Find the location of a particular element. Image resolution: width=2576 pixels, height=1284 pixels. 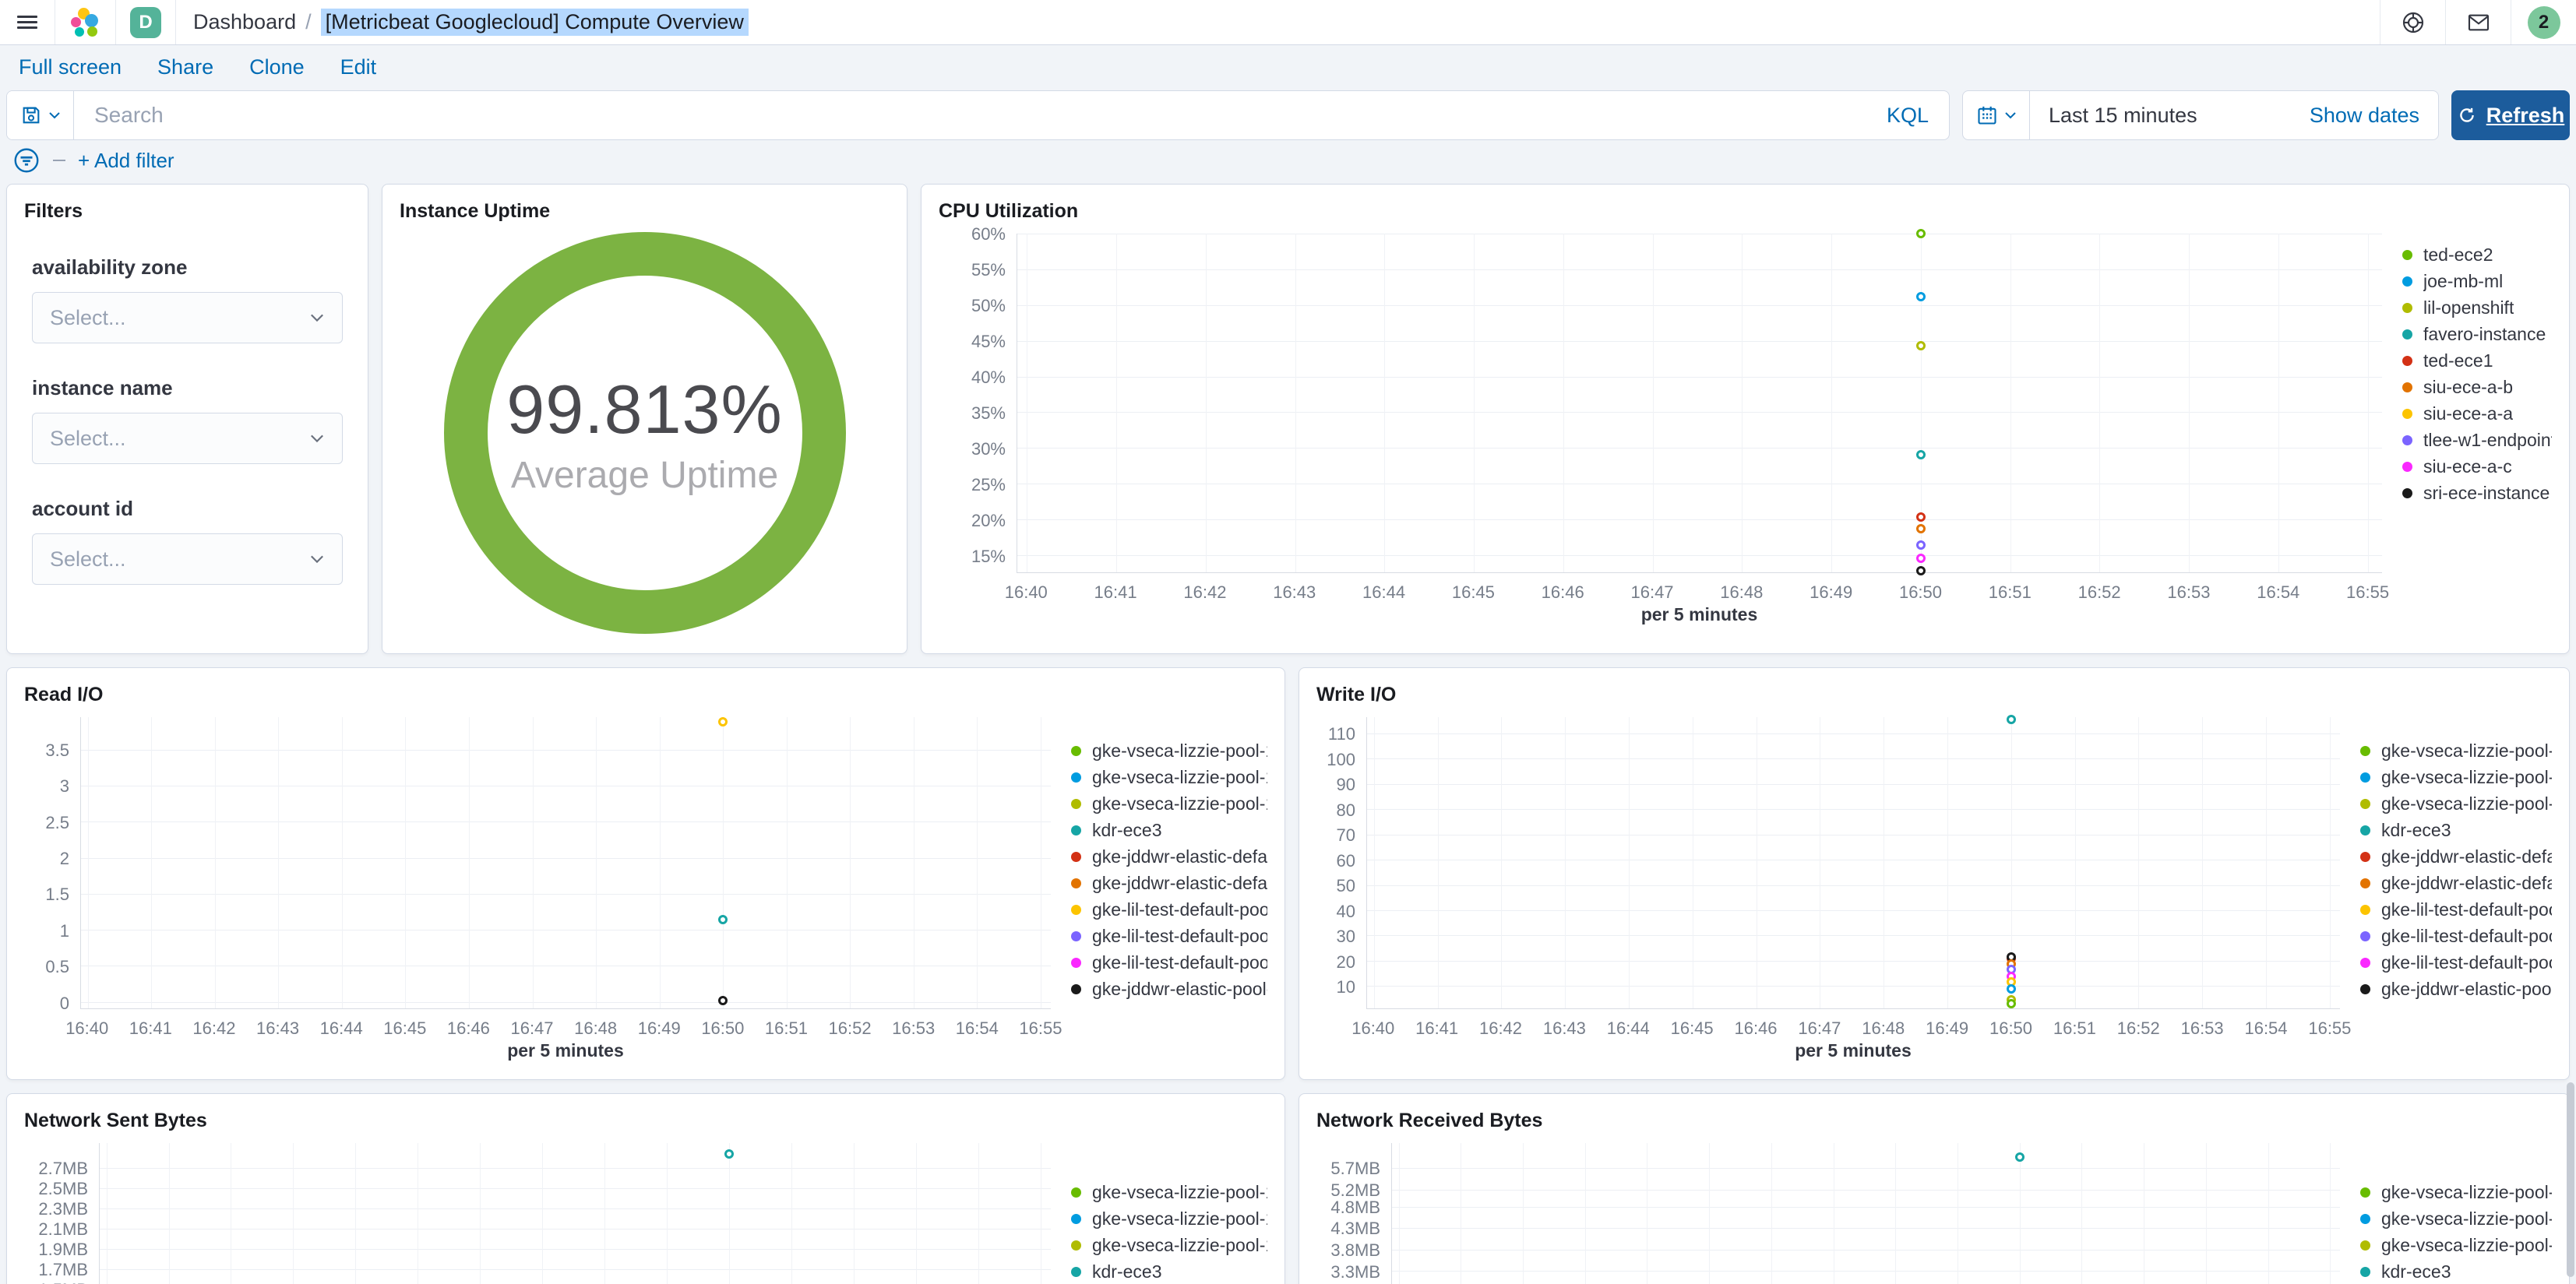

y-tick-label: 1.5 is located at coordinates (57, 895).